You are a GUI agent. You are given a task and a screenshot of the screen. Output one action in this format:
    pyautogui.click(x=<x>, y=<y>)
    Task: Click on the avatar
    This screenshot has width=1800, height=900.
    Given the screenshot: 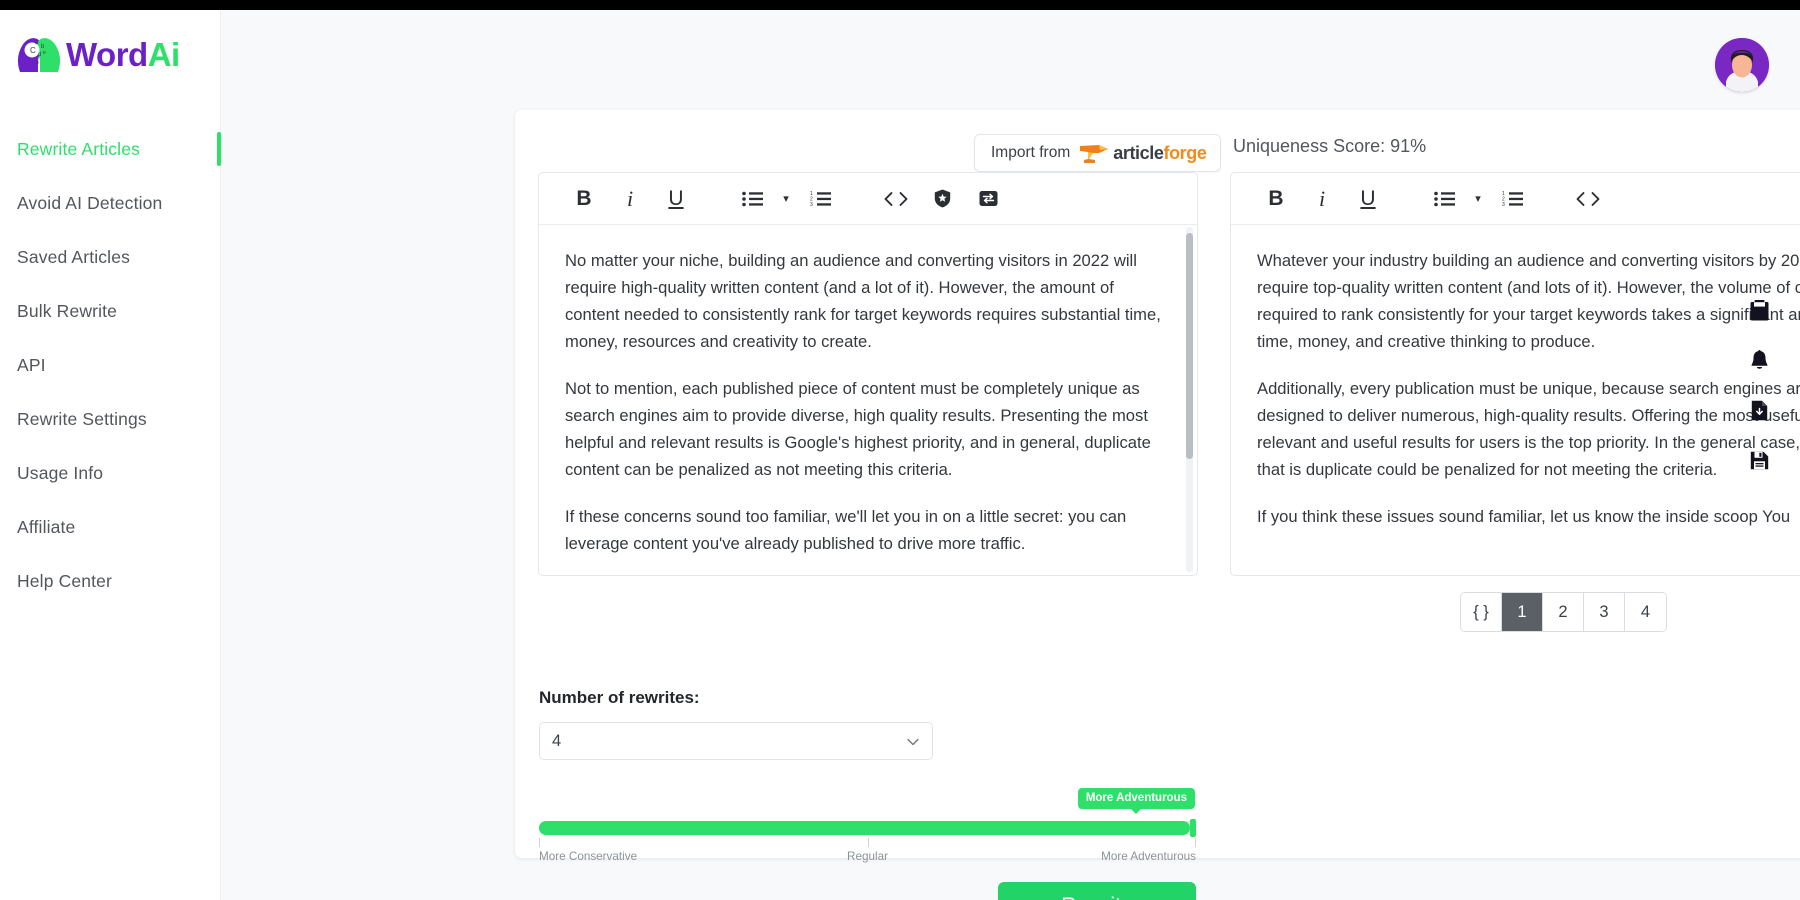 What is the action you would take?
    pyautogui.click(x=1742, y=65)
    